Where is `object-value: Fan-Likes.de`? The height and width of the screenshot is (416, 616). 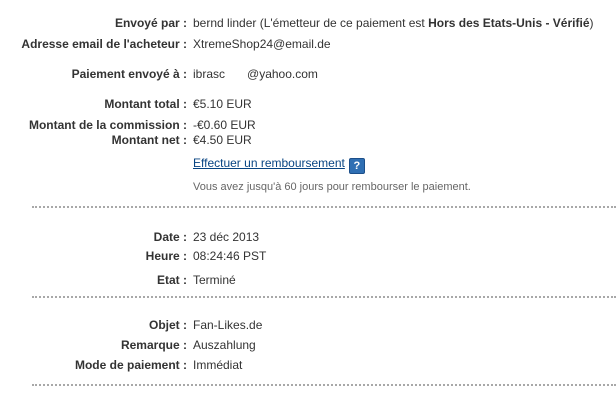 object-value: Fan-Likes.de is located at coordinates (228, 325).